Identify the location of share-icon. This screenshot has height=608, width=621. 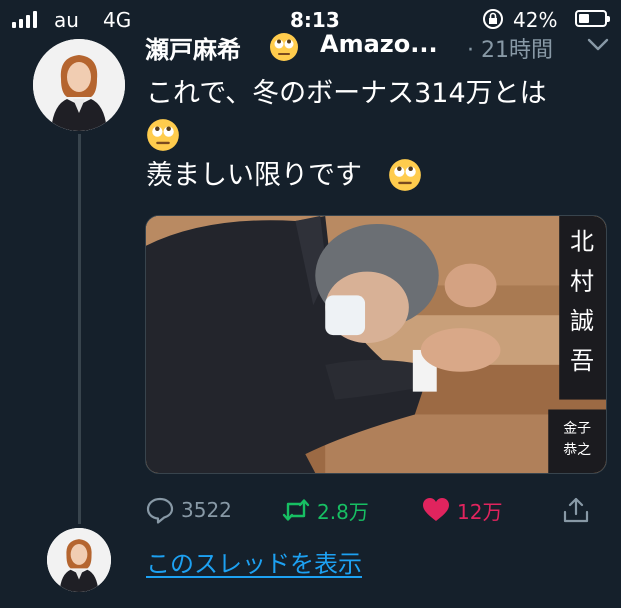
(576, 510).